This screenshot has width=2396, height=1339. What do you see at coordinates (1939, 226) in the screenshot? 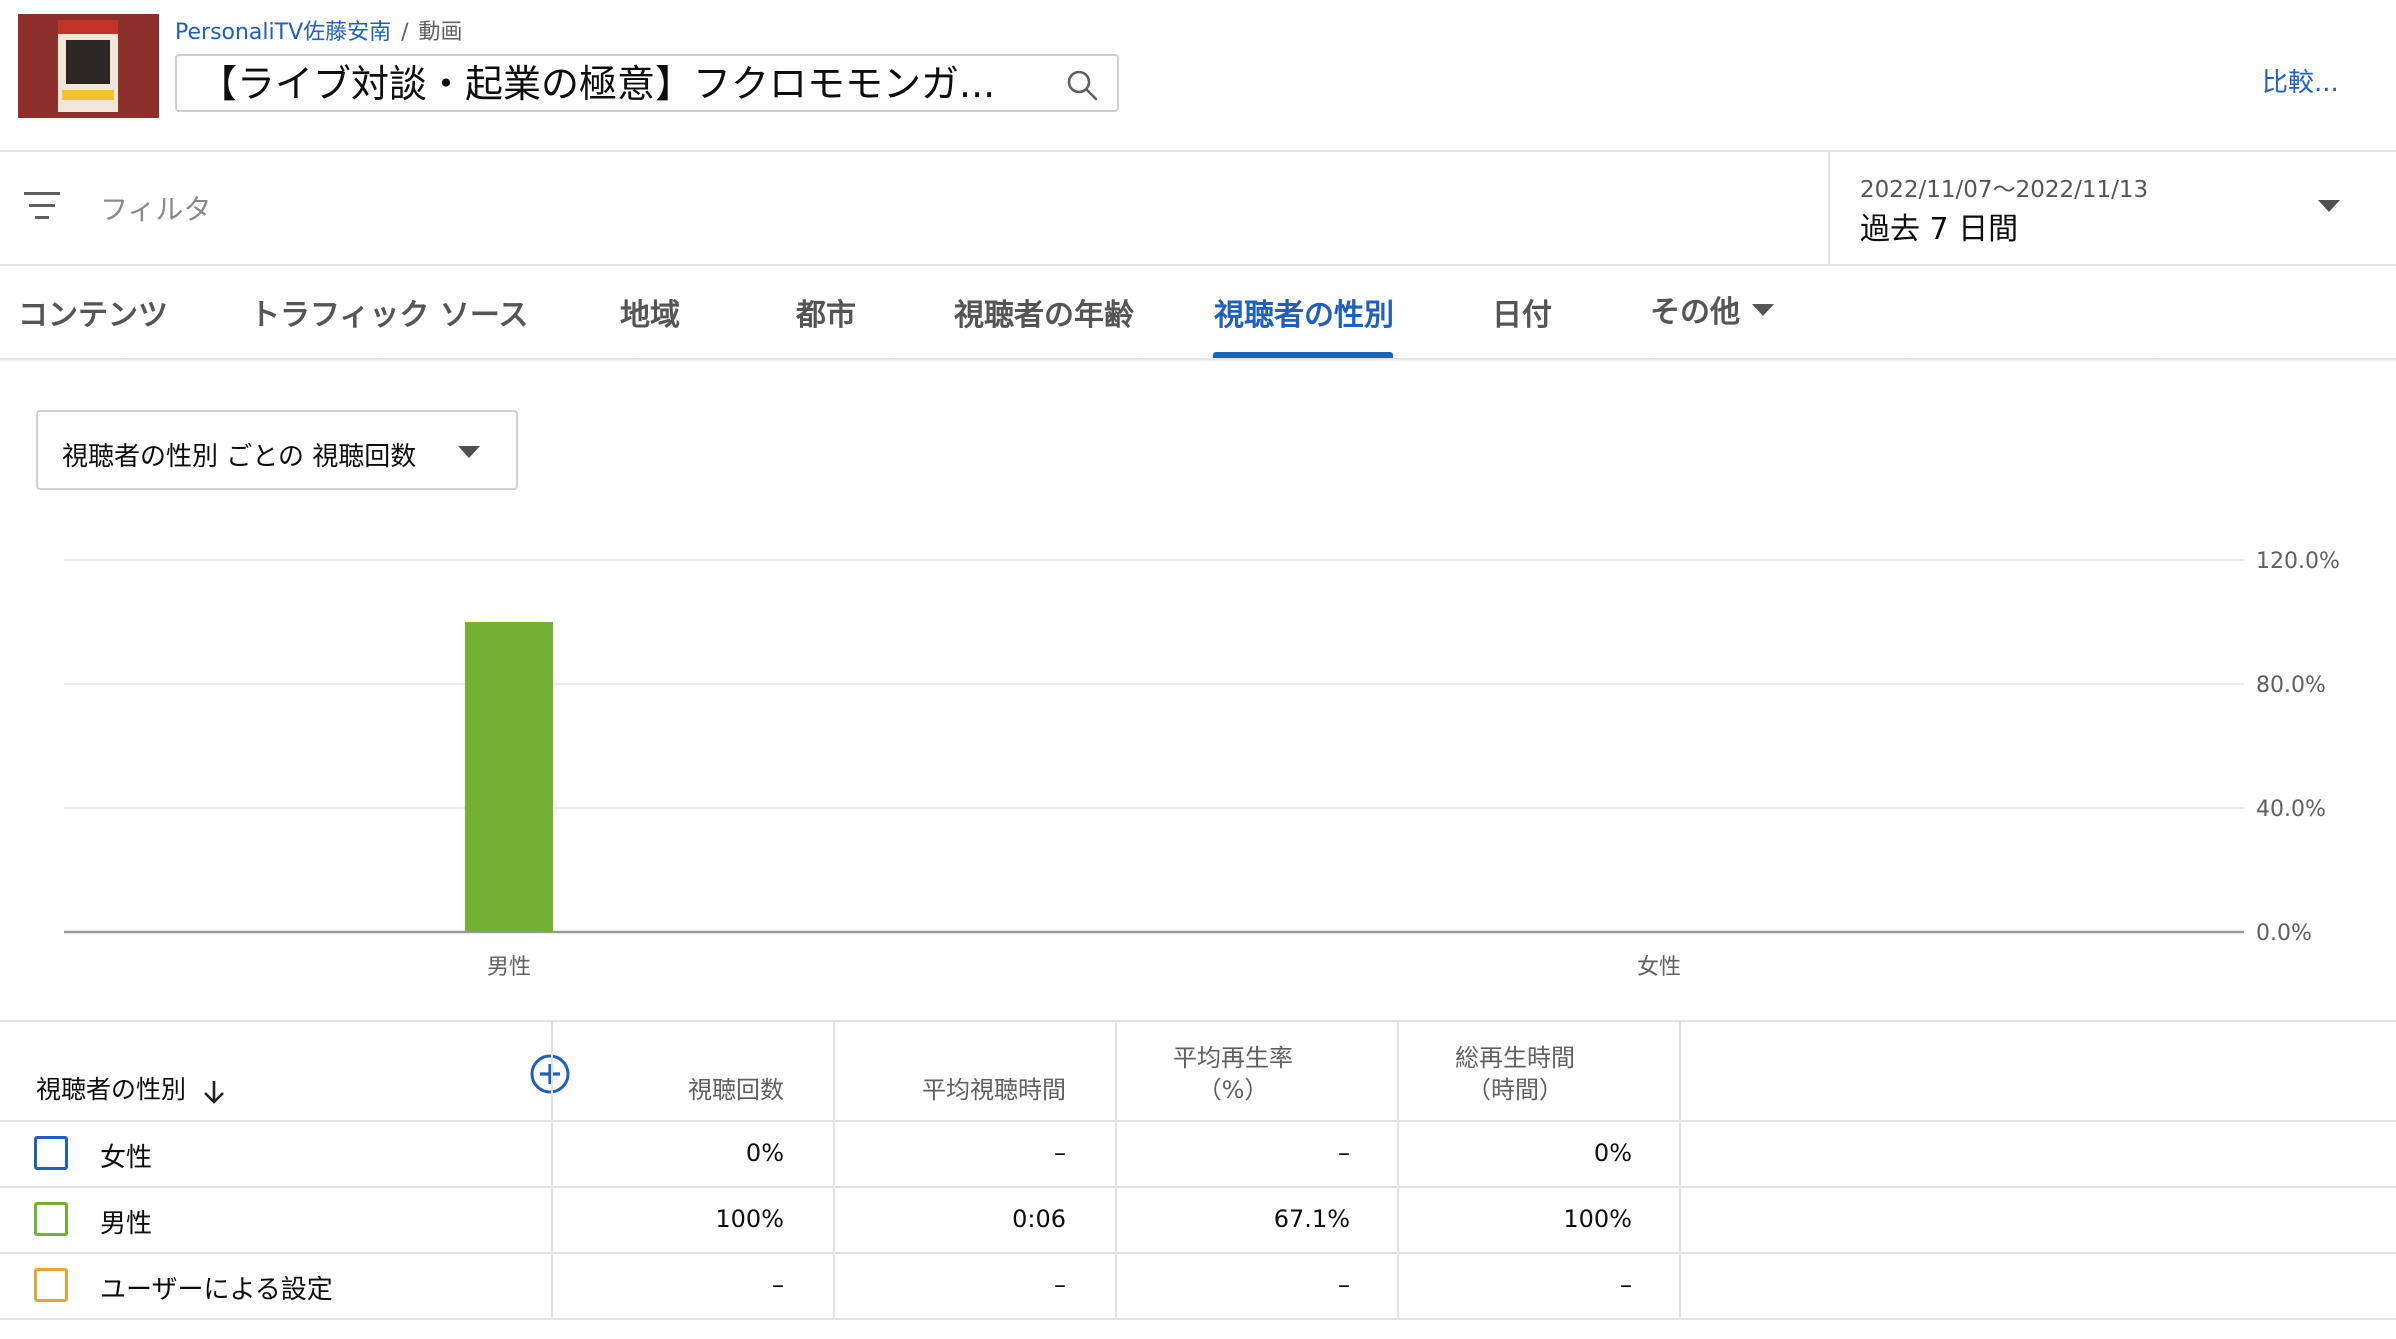
I see `date-period-label: 過去 7 日間` at bounding box center [1939, 226].